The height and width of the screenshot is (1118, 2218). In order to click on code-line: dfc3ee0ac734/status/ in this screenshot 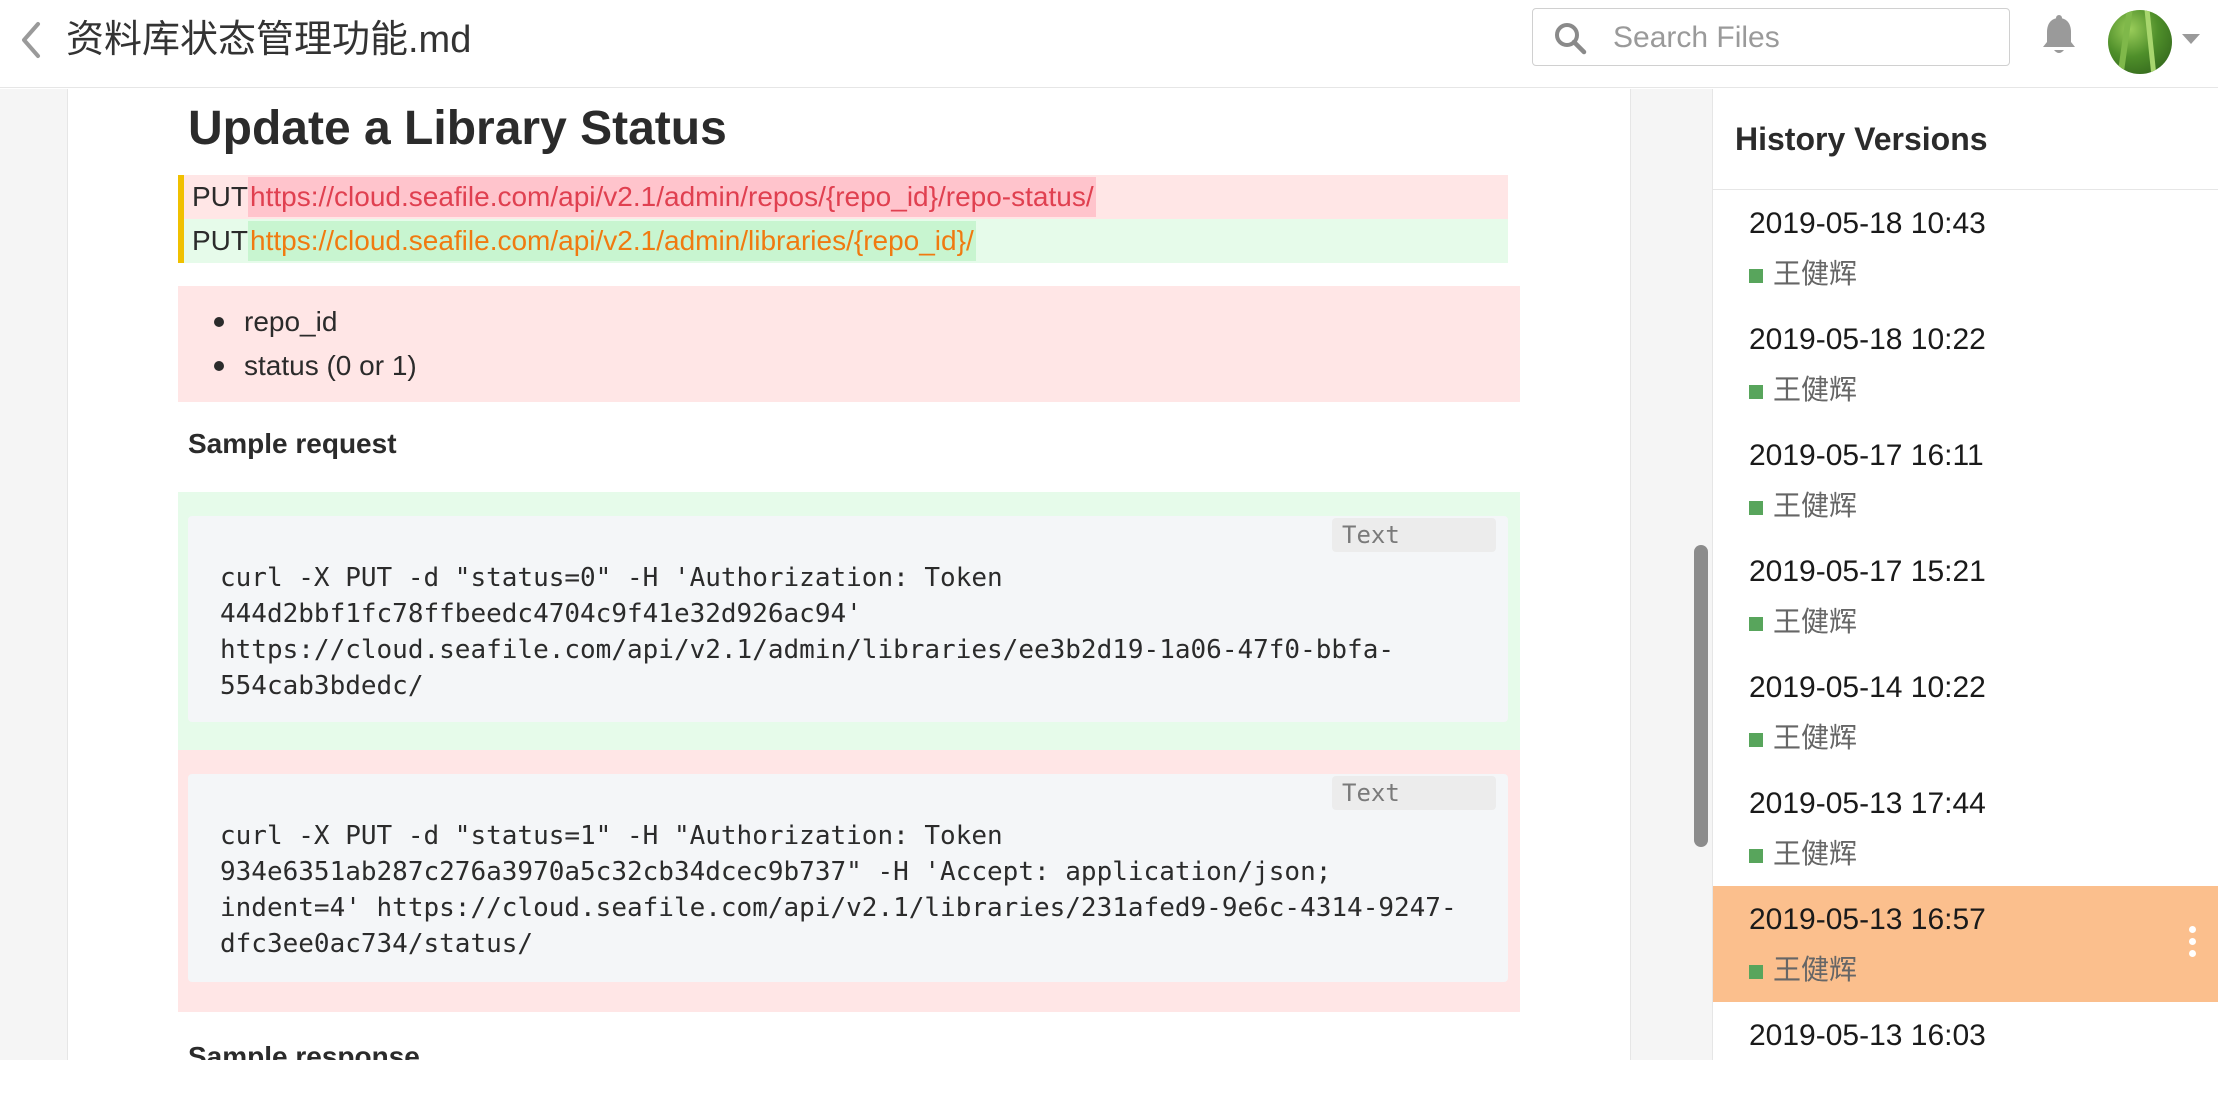, I will do `click(377, 944)`.